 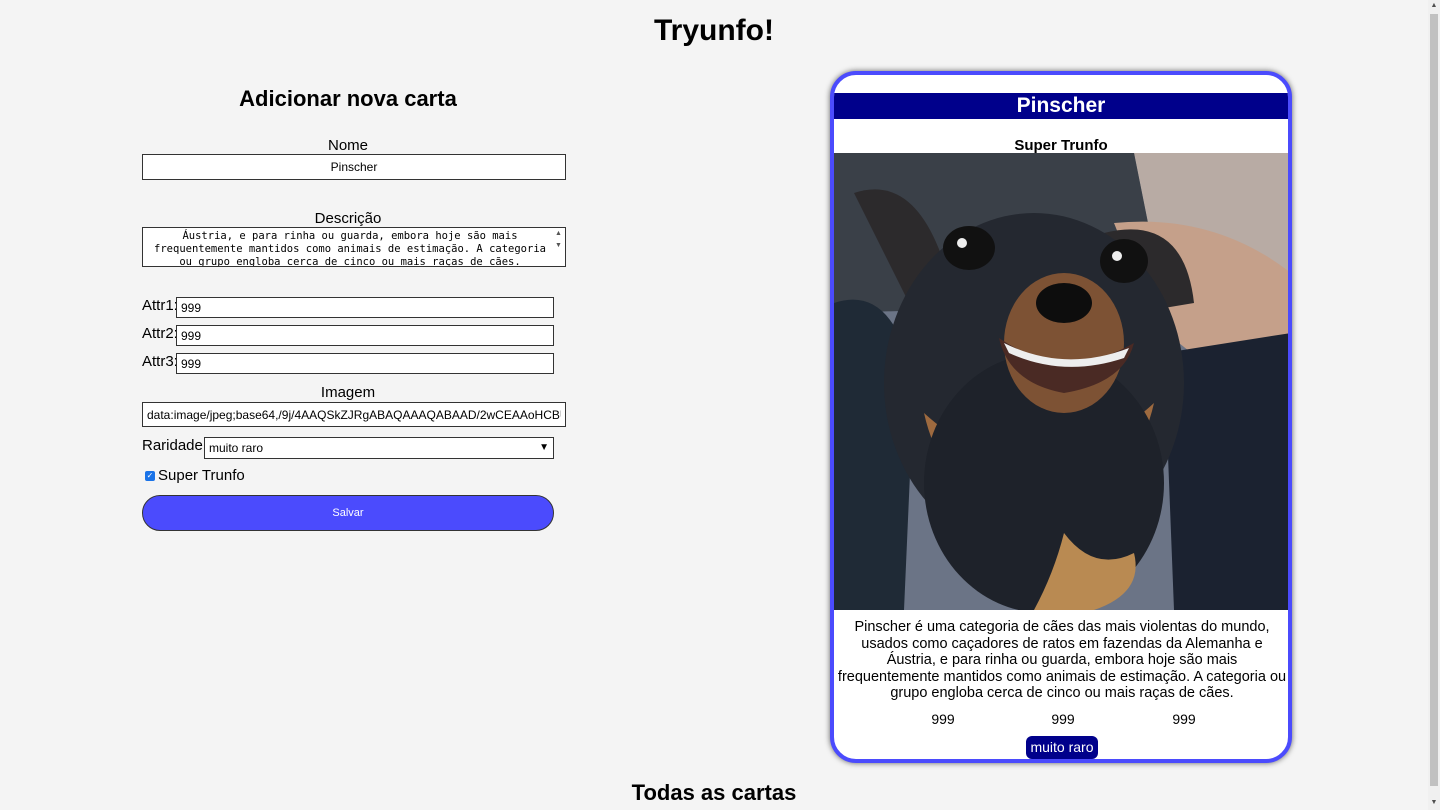 I want to click on scroll-down-icon: ▼, so click(x=1434, y=802).